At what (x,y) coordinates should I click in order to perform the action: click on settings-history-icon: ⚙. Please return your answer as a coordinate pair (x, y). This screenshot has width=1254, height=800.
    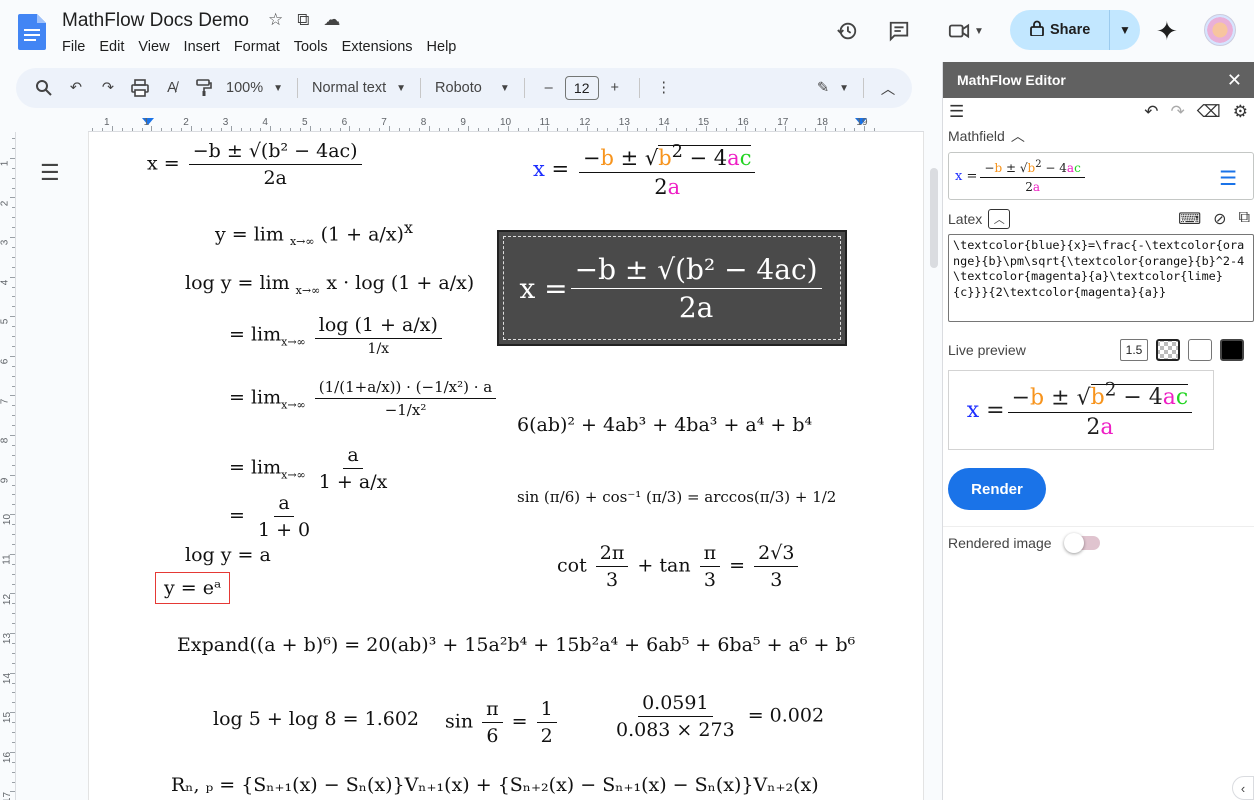
    Looking at the image, I should click on (1240, 112).